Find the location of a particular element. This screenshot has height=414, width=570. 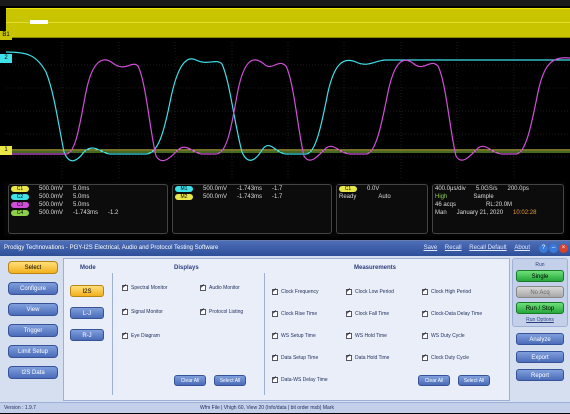

analyze-button: Analyze is located at coordinates (540, 339).